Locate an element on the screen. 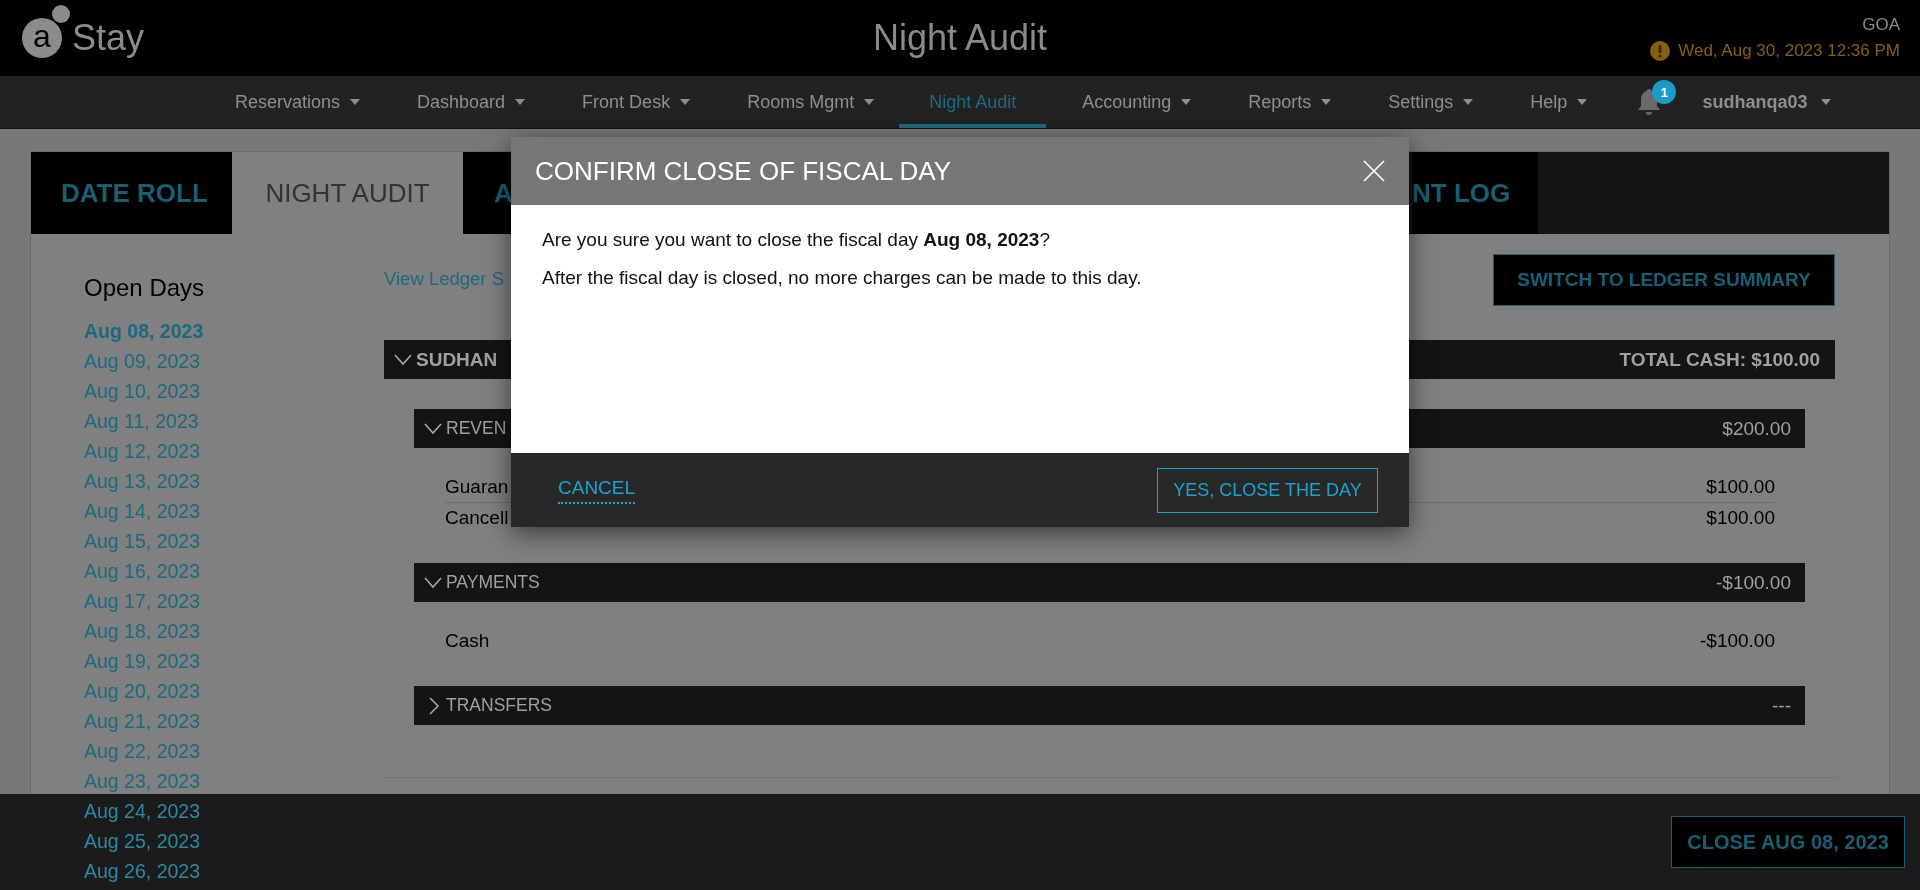 The width and height of the screenshot is (1920, 890). date-link: Aug 17, 2023 is located at coordinates (234, 601).